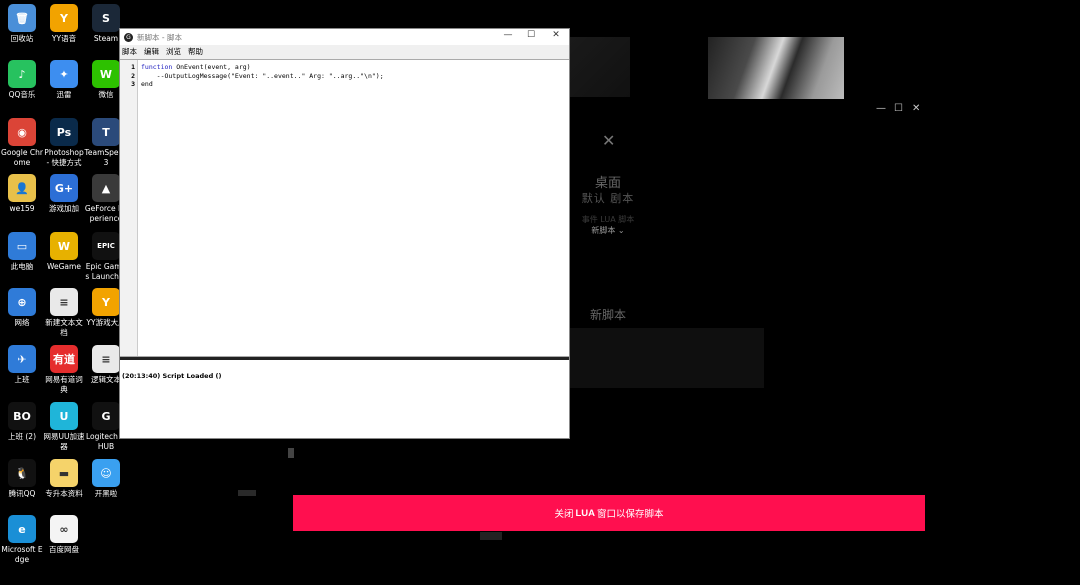 The height and width of the screenshot is (585, 1080). What do you see at coordinates (22, 539) in the screenshot?
I see `desktop-icon: e Microsoft Edge` at bounding box center [22, 539].